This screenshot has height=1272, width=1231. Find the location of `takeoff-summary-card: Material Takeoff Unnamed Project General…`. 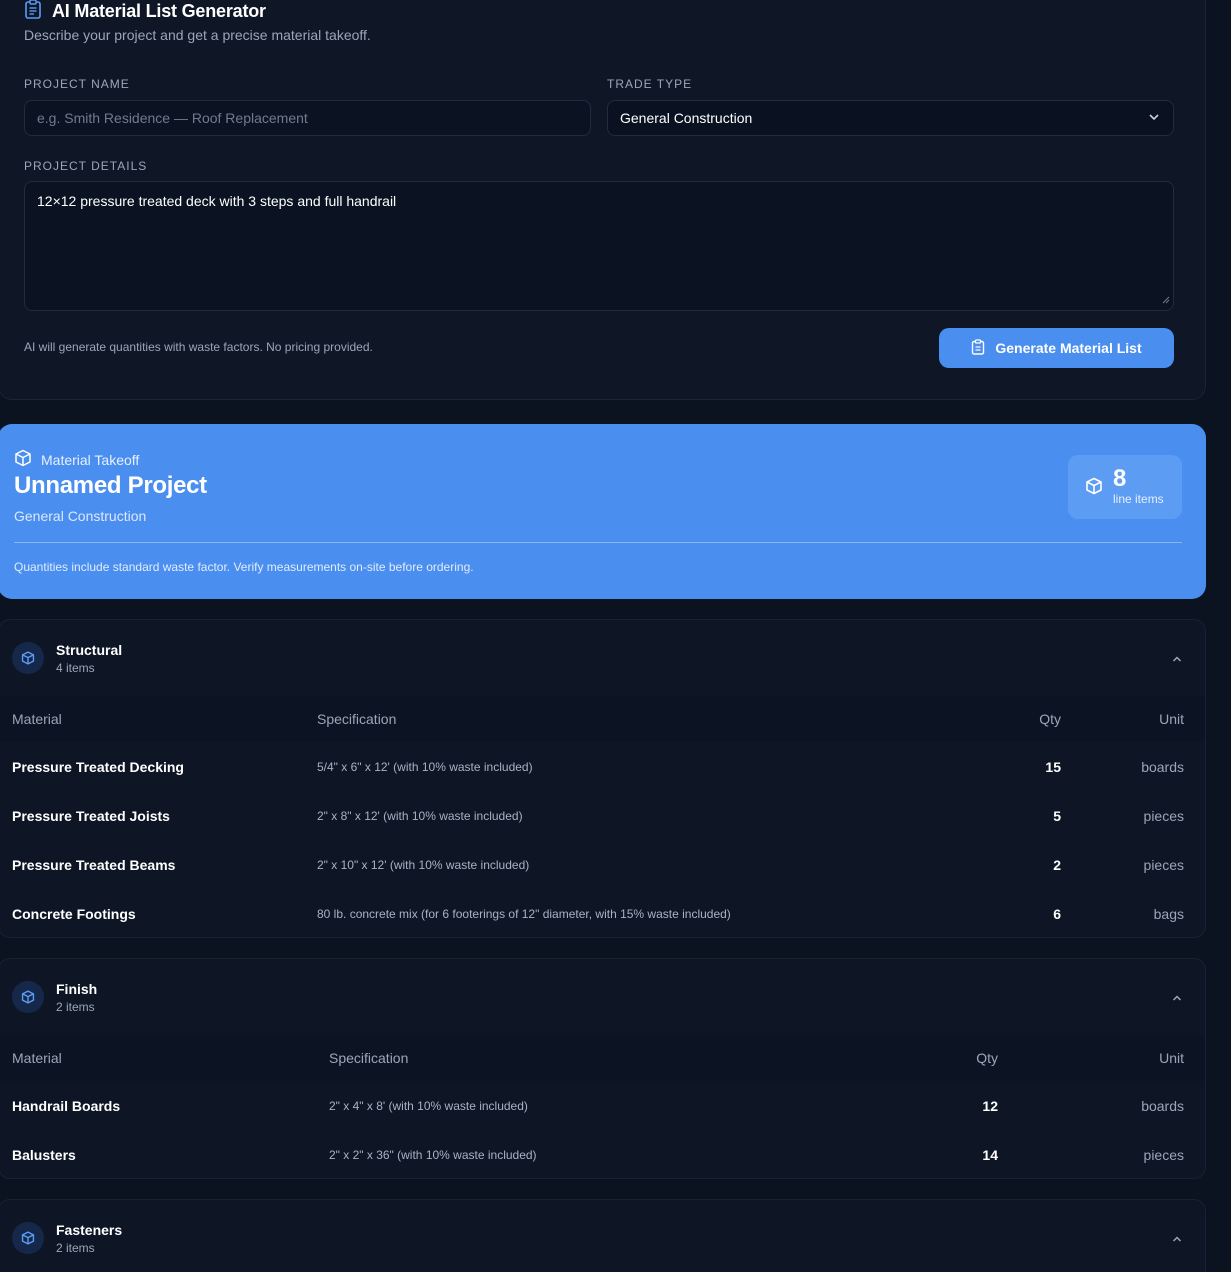

takeoff-summary-card: Material Takeoff Unnamed Project General… is located at coordinates (603, 511).